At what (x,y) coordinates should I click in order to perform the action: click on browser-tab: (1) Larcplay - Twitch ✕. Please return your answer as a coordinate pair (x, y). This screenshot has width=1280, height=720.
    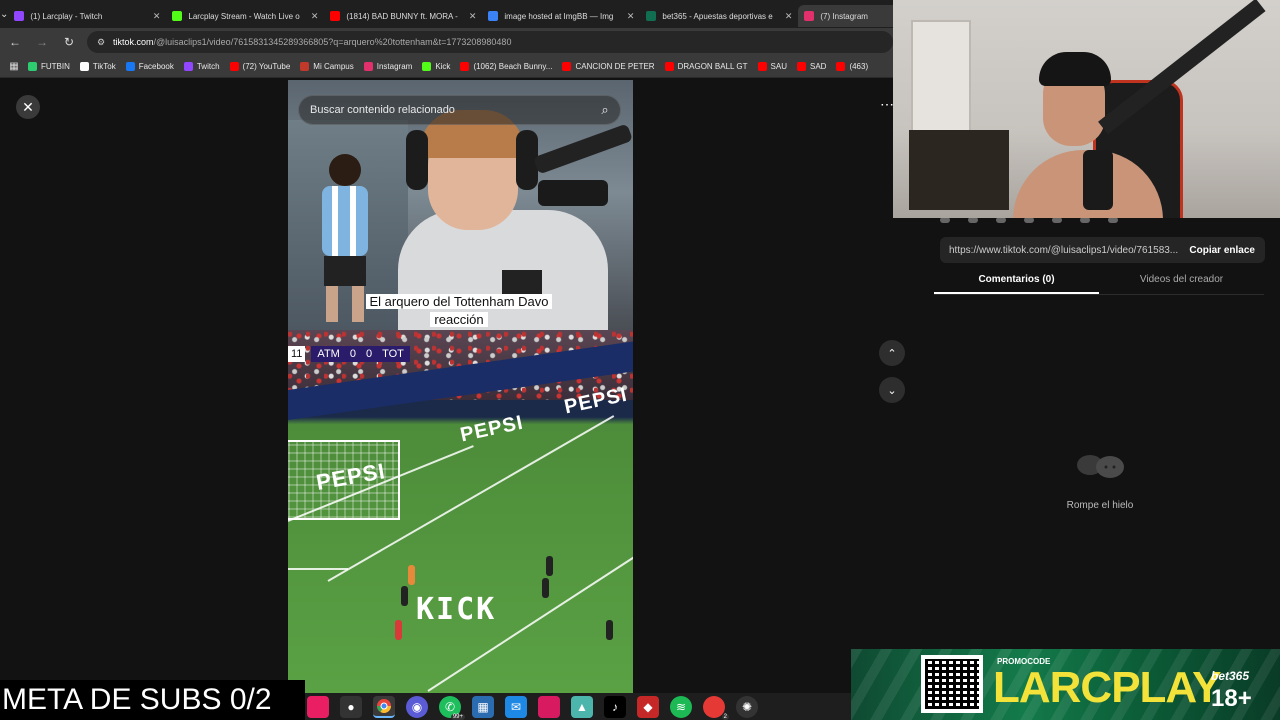
    Looking at the image, I should click on (87, 16).